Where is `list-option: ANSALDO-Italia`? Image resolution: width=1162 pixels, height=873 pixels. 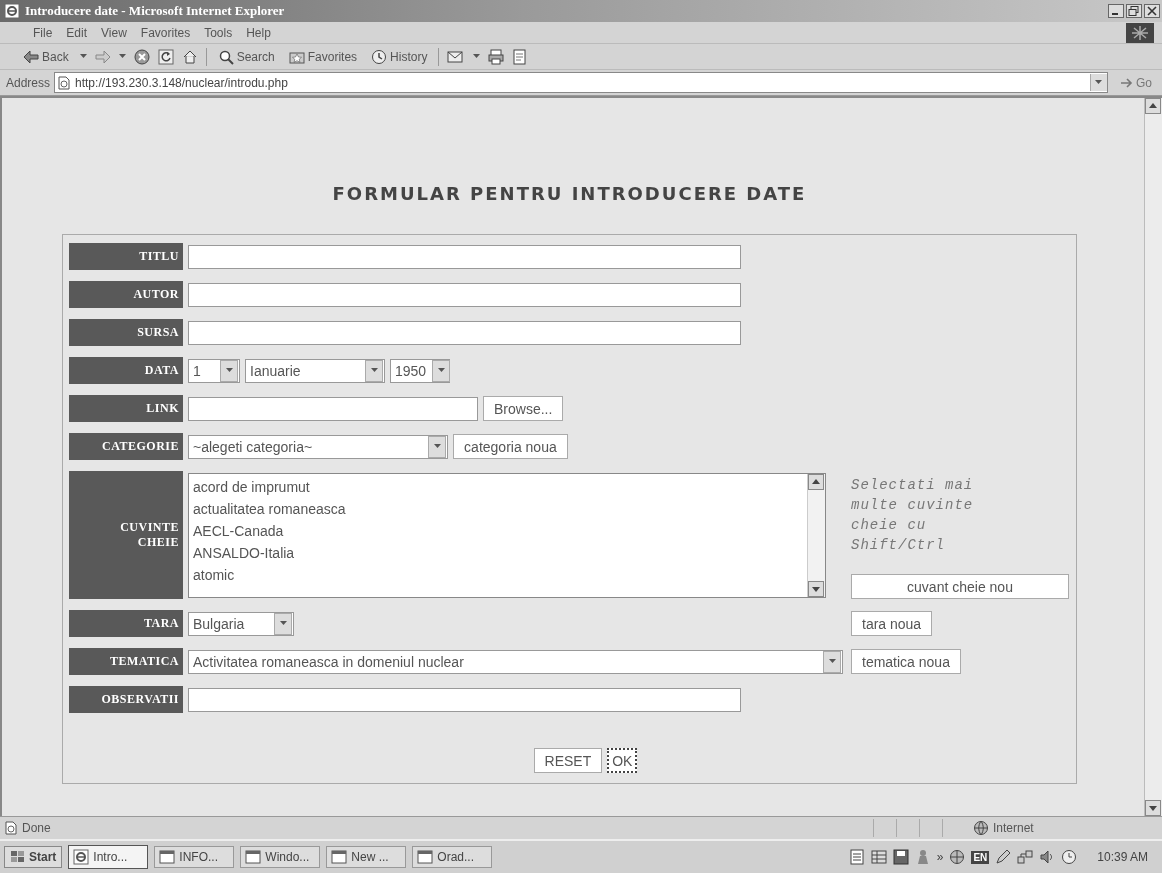
list-option: ANSALDO-Italia is located at coordinates (498, 552).